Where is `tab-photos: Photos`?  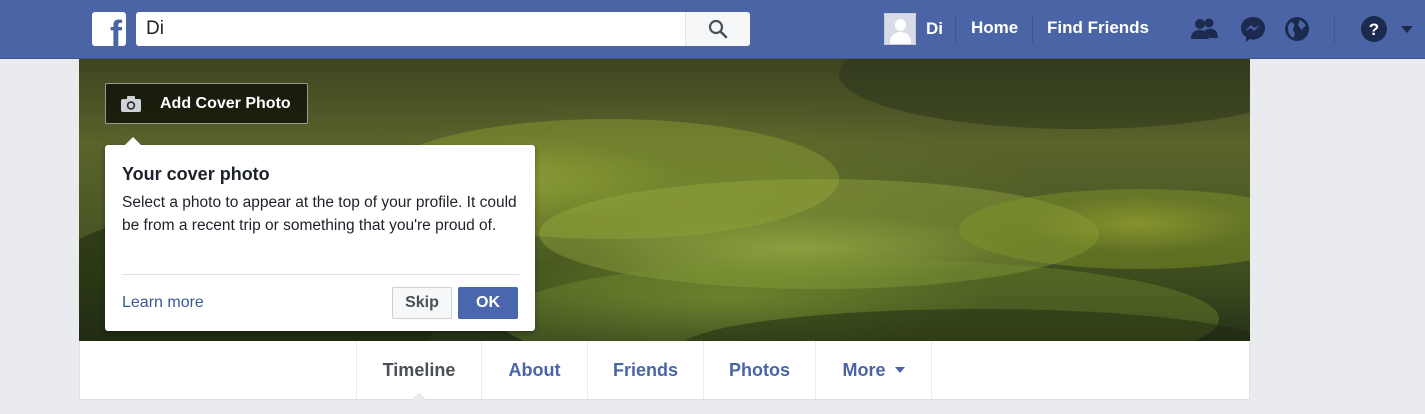 tab-photos: Photos is located at coordinates (760, 370).